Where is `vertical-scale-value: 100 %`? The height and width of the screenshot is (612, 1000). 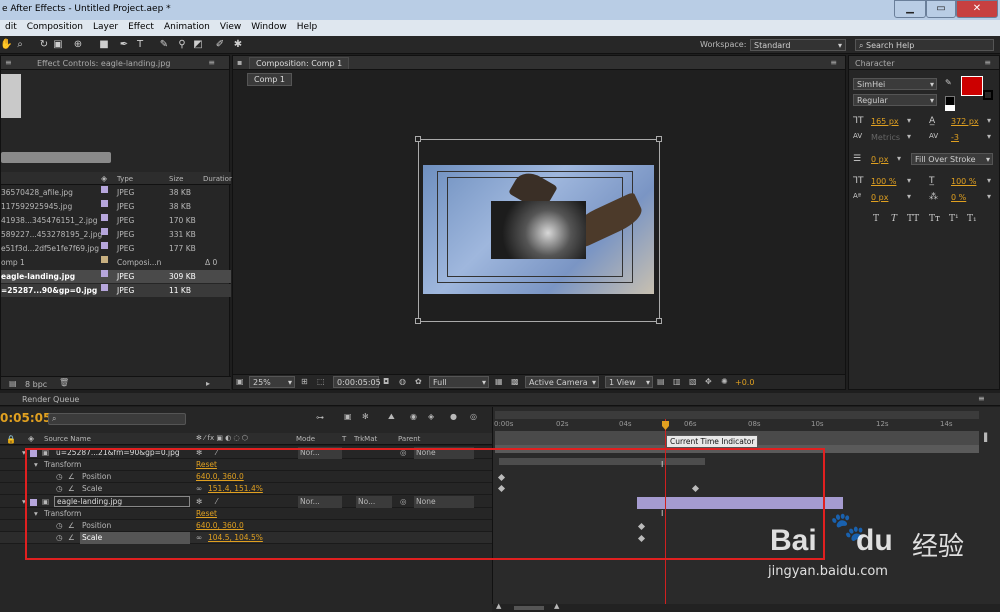 vertical-scale-value: 100 % is located at coordinates (883, 181).